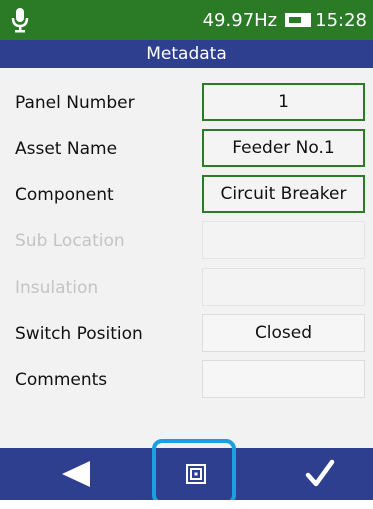  Describe the element at coordinates (186, 149) in the screenshot. I see `asset-name-row: Asset Name Feeder No.1` at that location.